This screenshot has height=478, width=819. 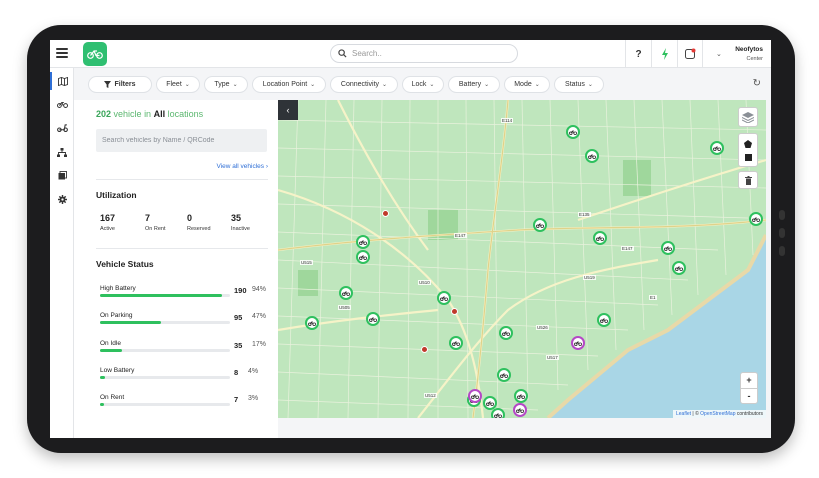 What do you see at coordinates (664, 54) in the screenshot?
I see `charging-button` at bounding box center [664, 54].